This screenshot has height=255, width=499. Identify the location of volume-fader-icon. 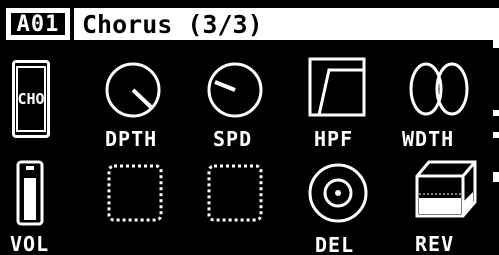
(30, 193).